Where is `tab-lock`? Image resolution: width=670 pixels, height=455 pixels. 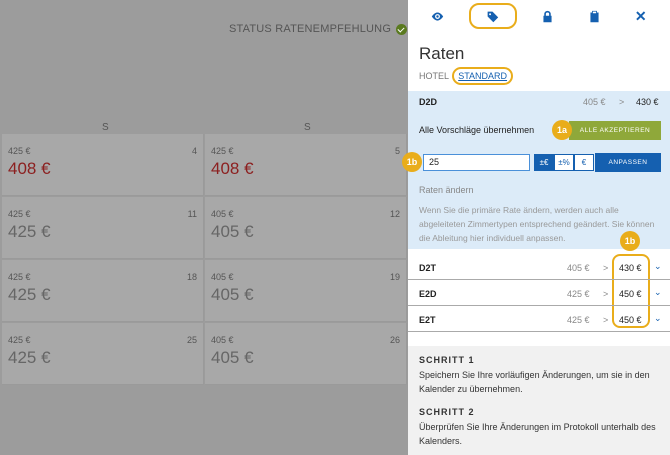 tab-lock is located at coordinates (548, 16).